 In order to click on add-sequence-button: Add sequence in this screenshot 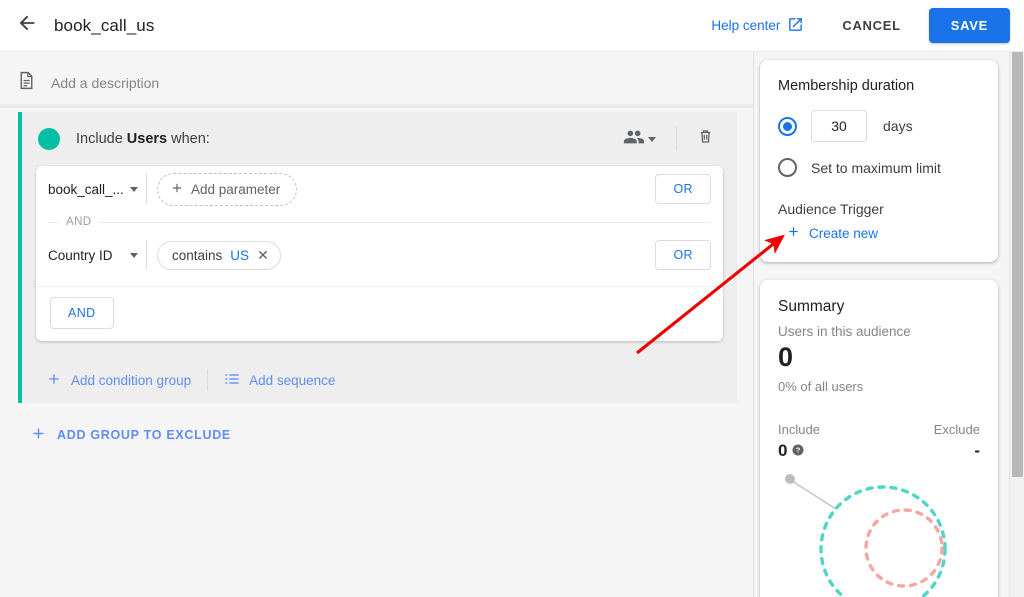, I will do `click(279, 380)`.